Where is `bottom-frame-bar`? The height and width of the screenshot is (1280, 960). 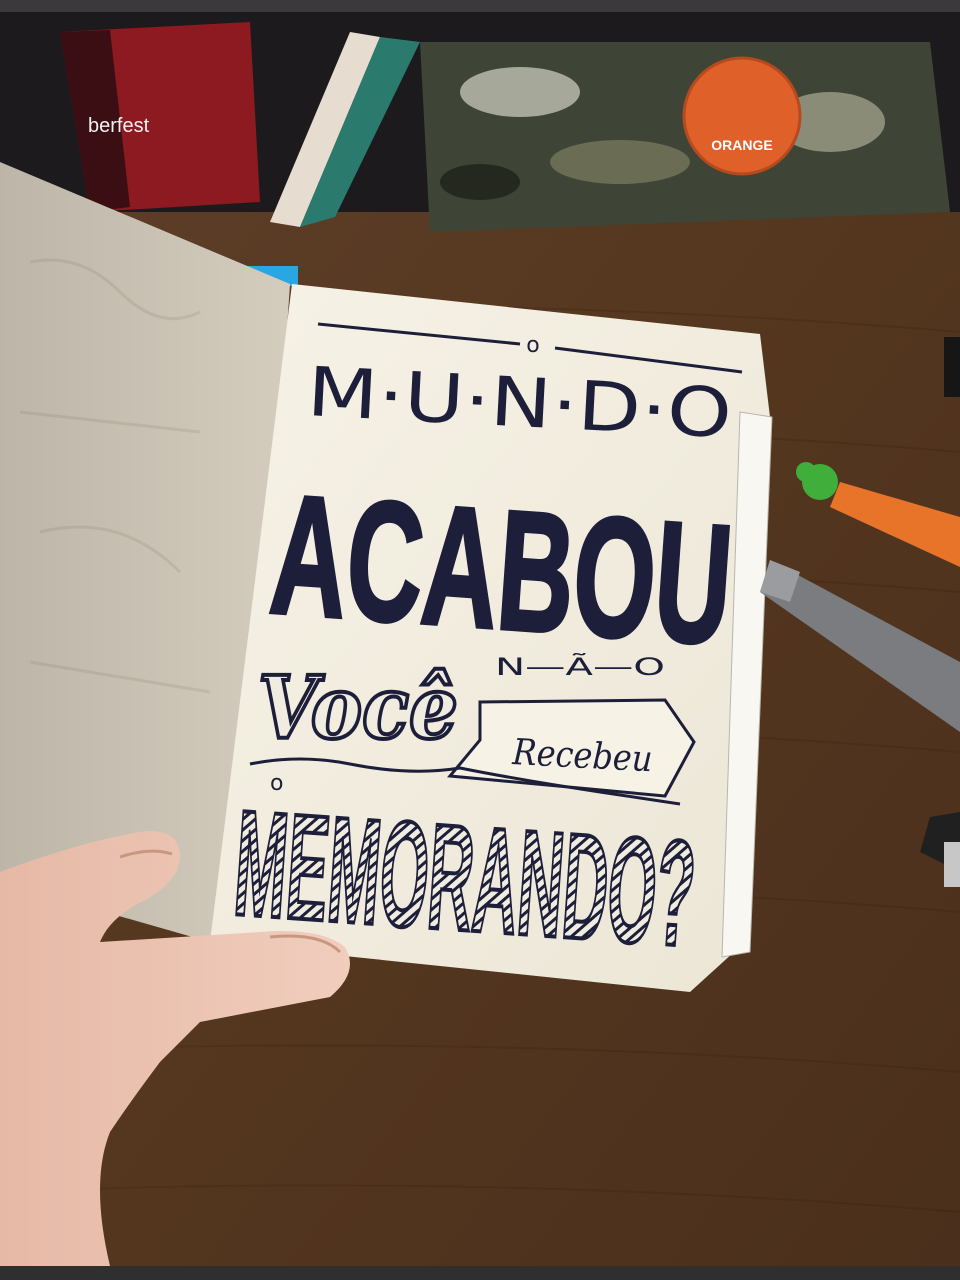
bottom-frame-bar is located at coordinates (480, 1273).